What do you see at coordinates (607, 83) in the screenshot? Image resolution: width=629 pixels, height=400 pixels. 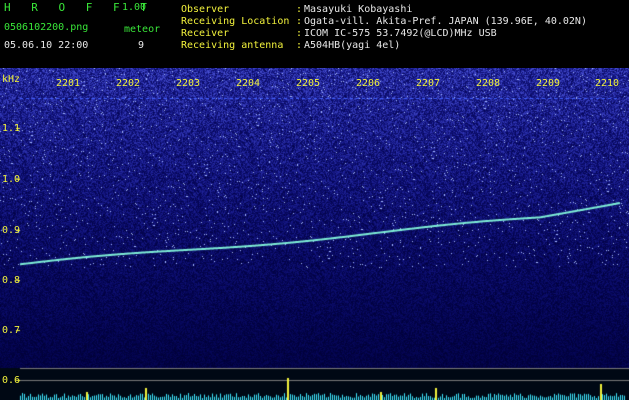 I see `time-tick-label: 2210` at bounding box center [607, 83].